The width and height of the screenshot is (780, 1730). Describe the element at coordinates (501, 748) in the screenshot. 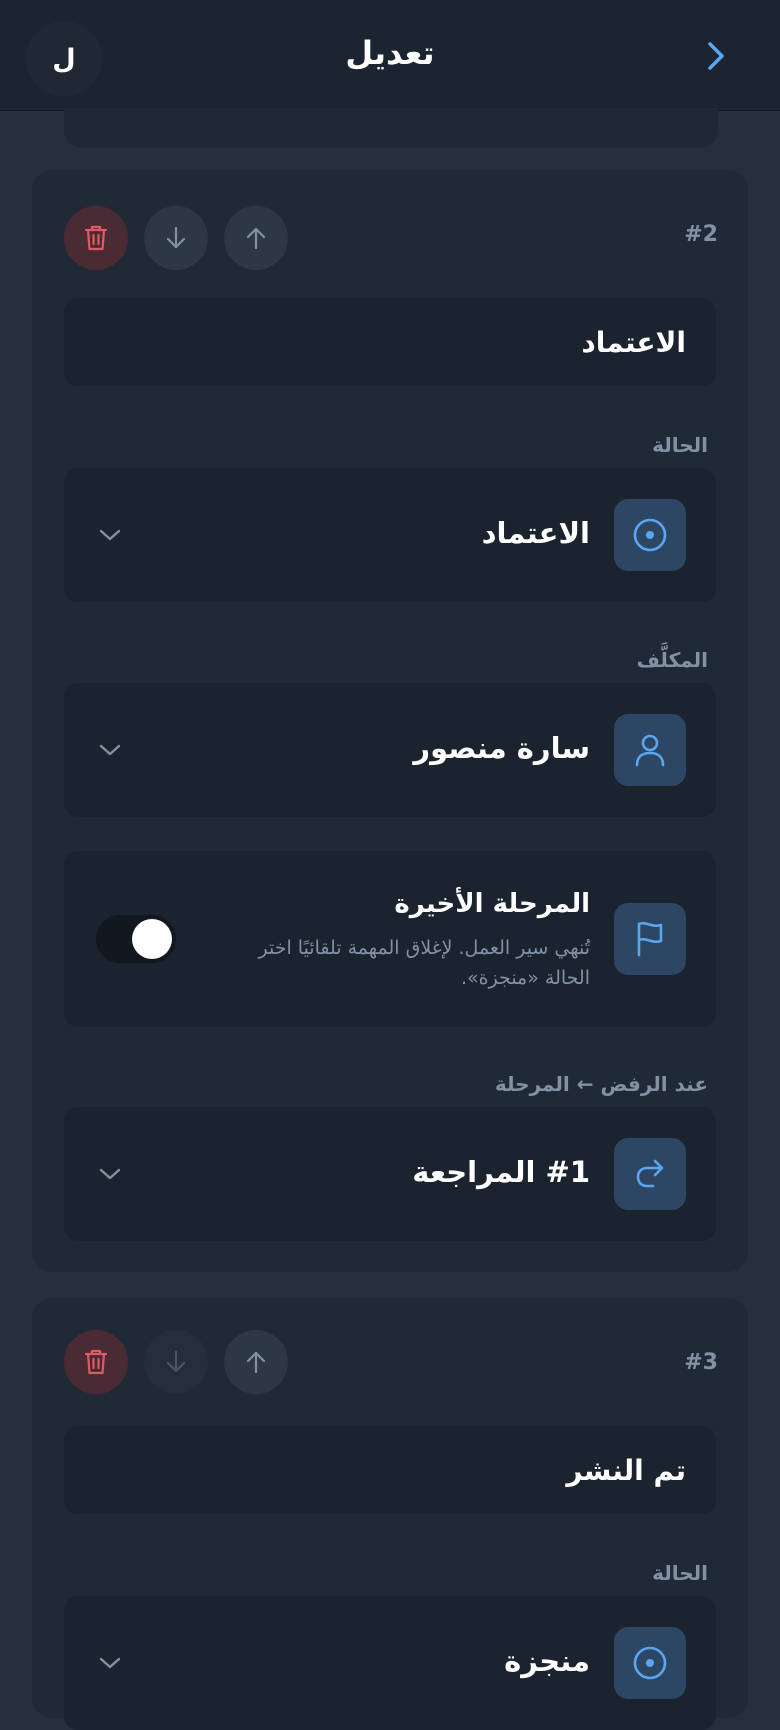

I see `assignee-value: سارة منصور` at that location.